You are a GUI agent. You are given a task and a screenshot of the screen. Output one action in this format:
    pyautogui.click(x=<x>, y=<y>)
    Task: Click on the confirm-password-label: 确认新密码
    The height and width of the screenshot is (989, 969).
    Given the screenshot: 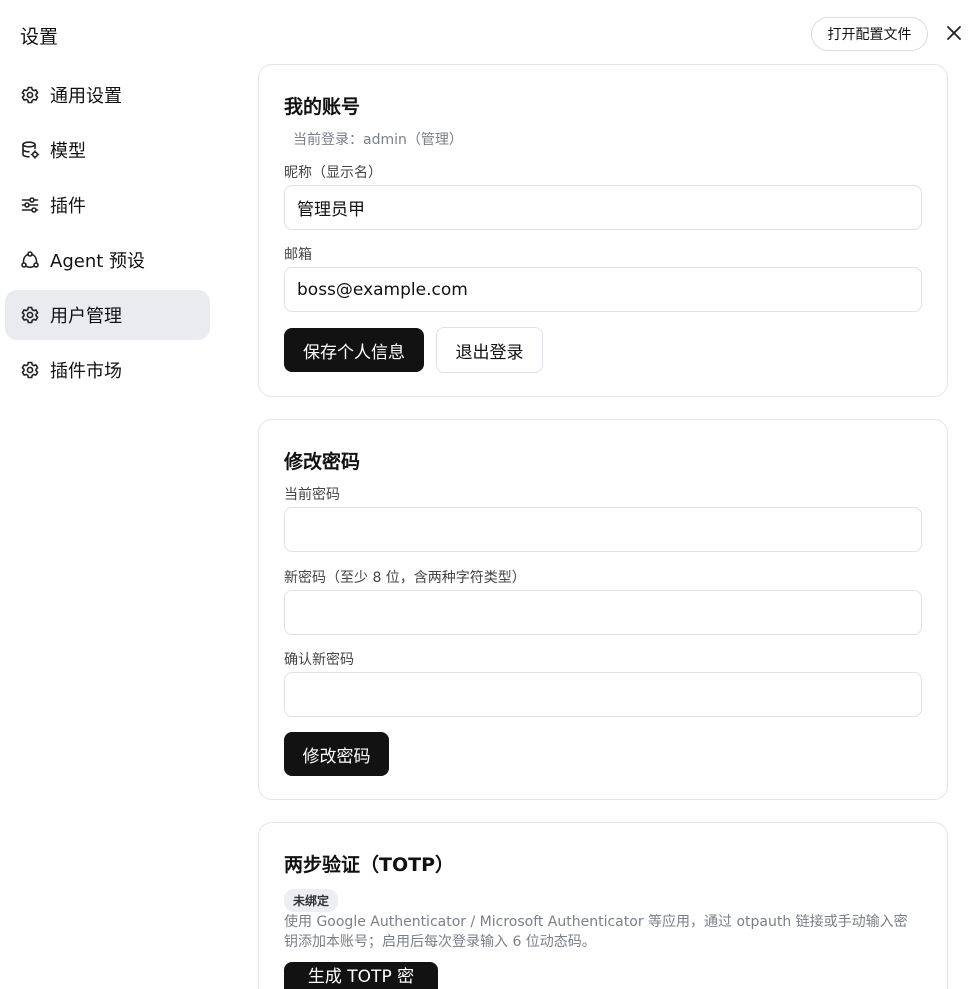 What is the action you would take?
    pyautogui.click(x=319, y=660)
    